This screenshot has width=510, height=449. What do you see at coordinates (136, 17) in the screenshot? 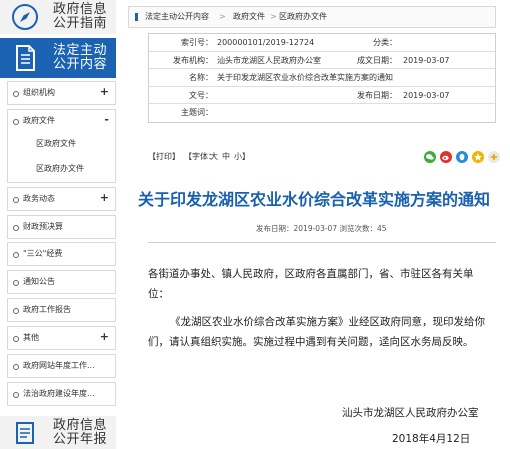
I see `home-icon` at bounding box center [136, 17].